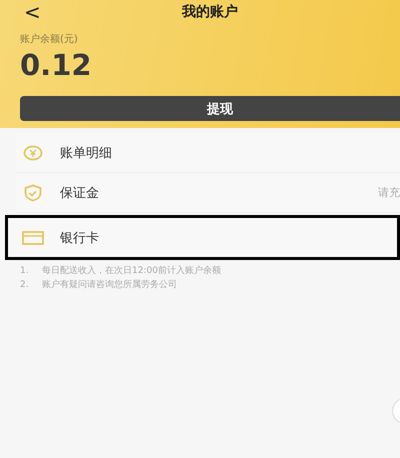 The width and height of the screenshot is (400, 458). Describe the element at coordinates (33, 192) in the screenshot. I see `shield-icon` at that location.